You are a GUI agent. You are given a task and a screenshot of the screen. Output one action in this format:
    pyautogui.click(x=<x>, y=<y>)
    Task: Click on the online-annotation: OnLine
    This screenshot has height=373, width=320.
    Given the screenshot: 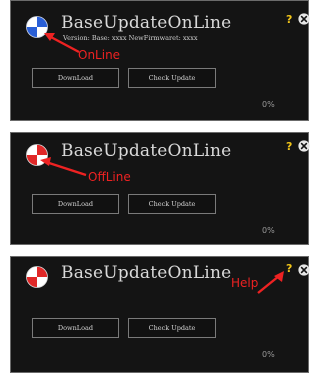 What is the action you would take?
    pyautogui.click(x=99, y=55)
    